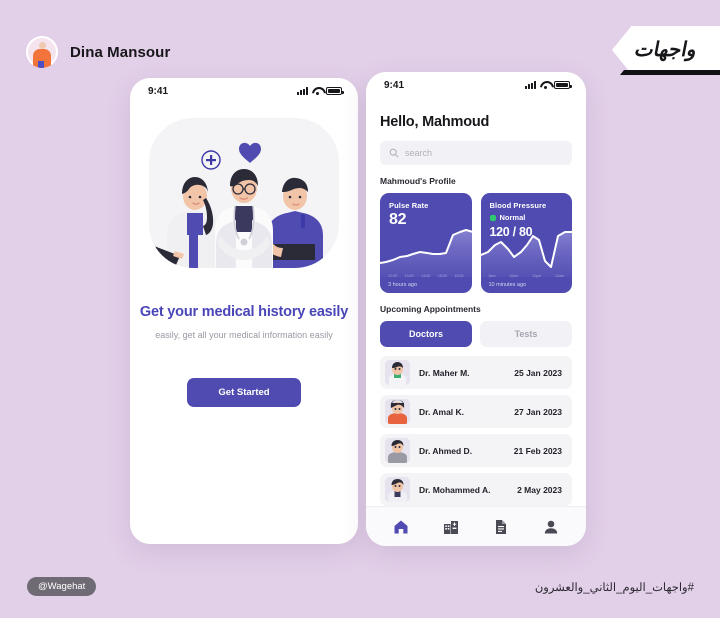  What do you see at coordinates (526, 334) in the screenshot?
I see `tab-tests: Tests` at bounding box center [526, 334].